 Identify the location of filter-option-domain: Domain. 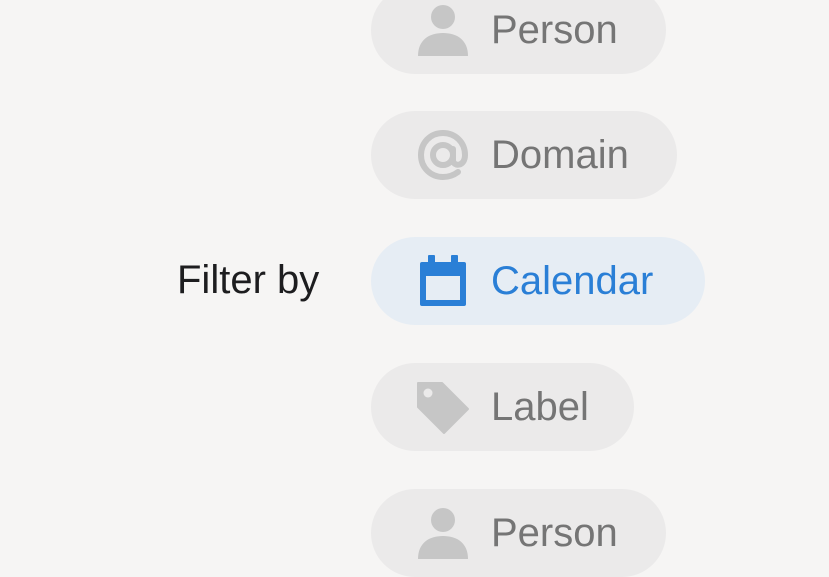
(524, 155).